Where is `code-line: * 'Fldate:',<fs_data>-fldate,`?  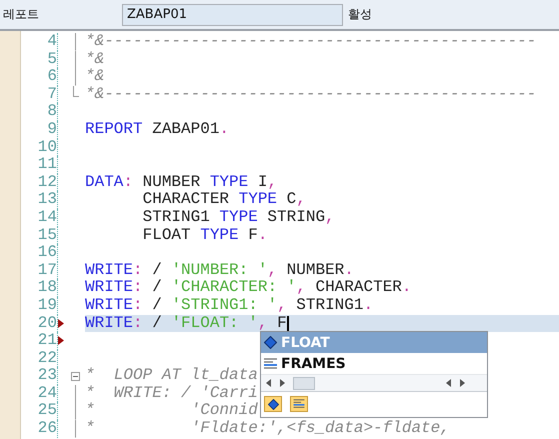
code-line: * 'Fldate:',<fs_data>-fldate, is located at coordinates (267, 429).